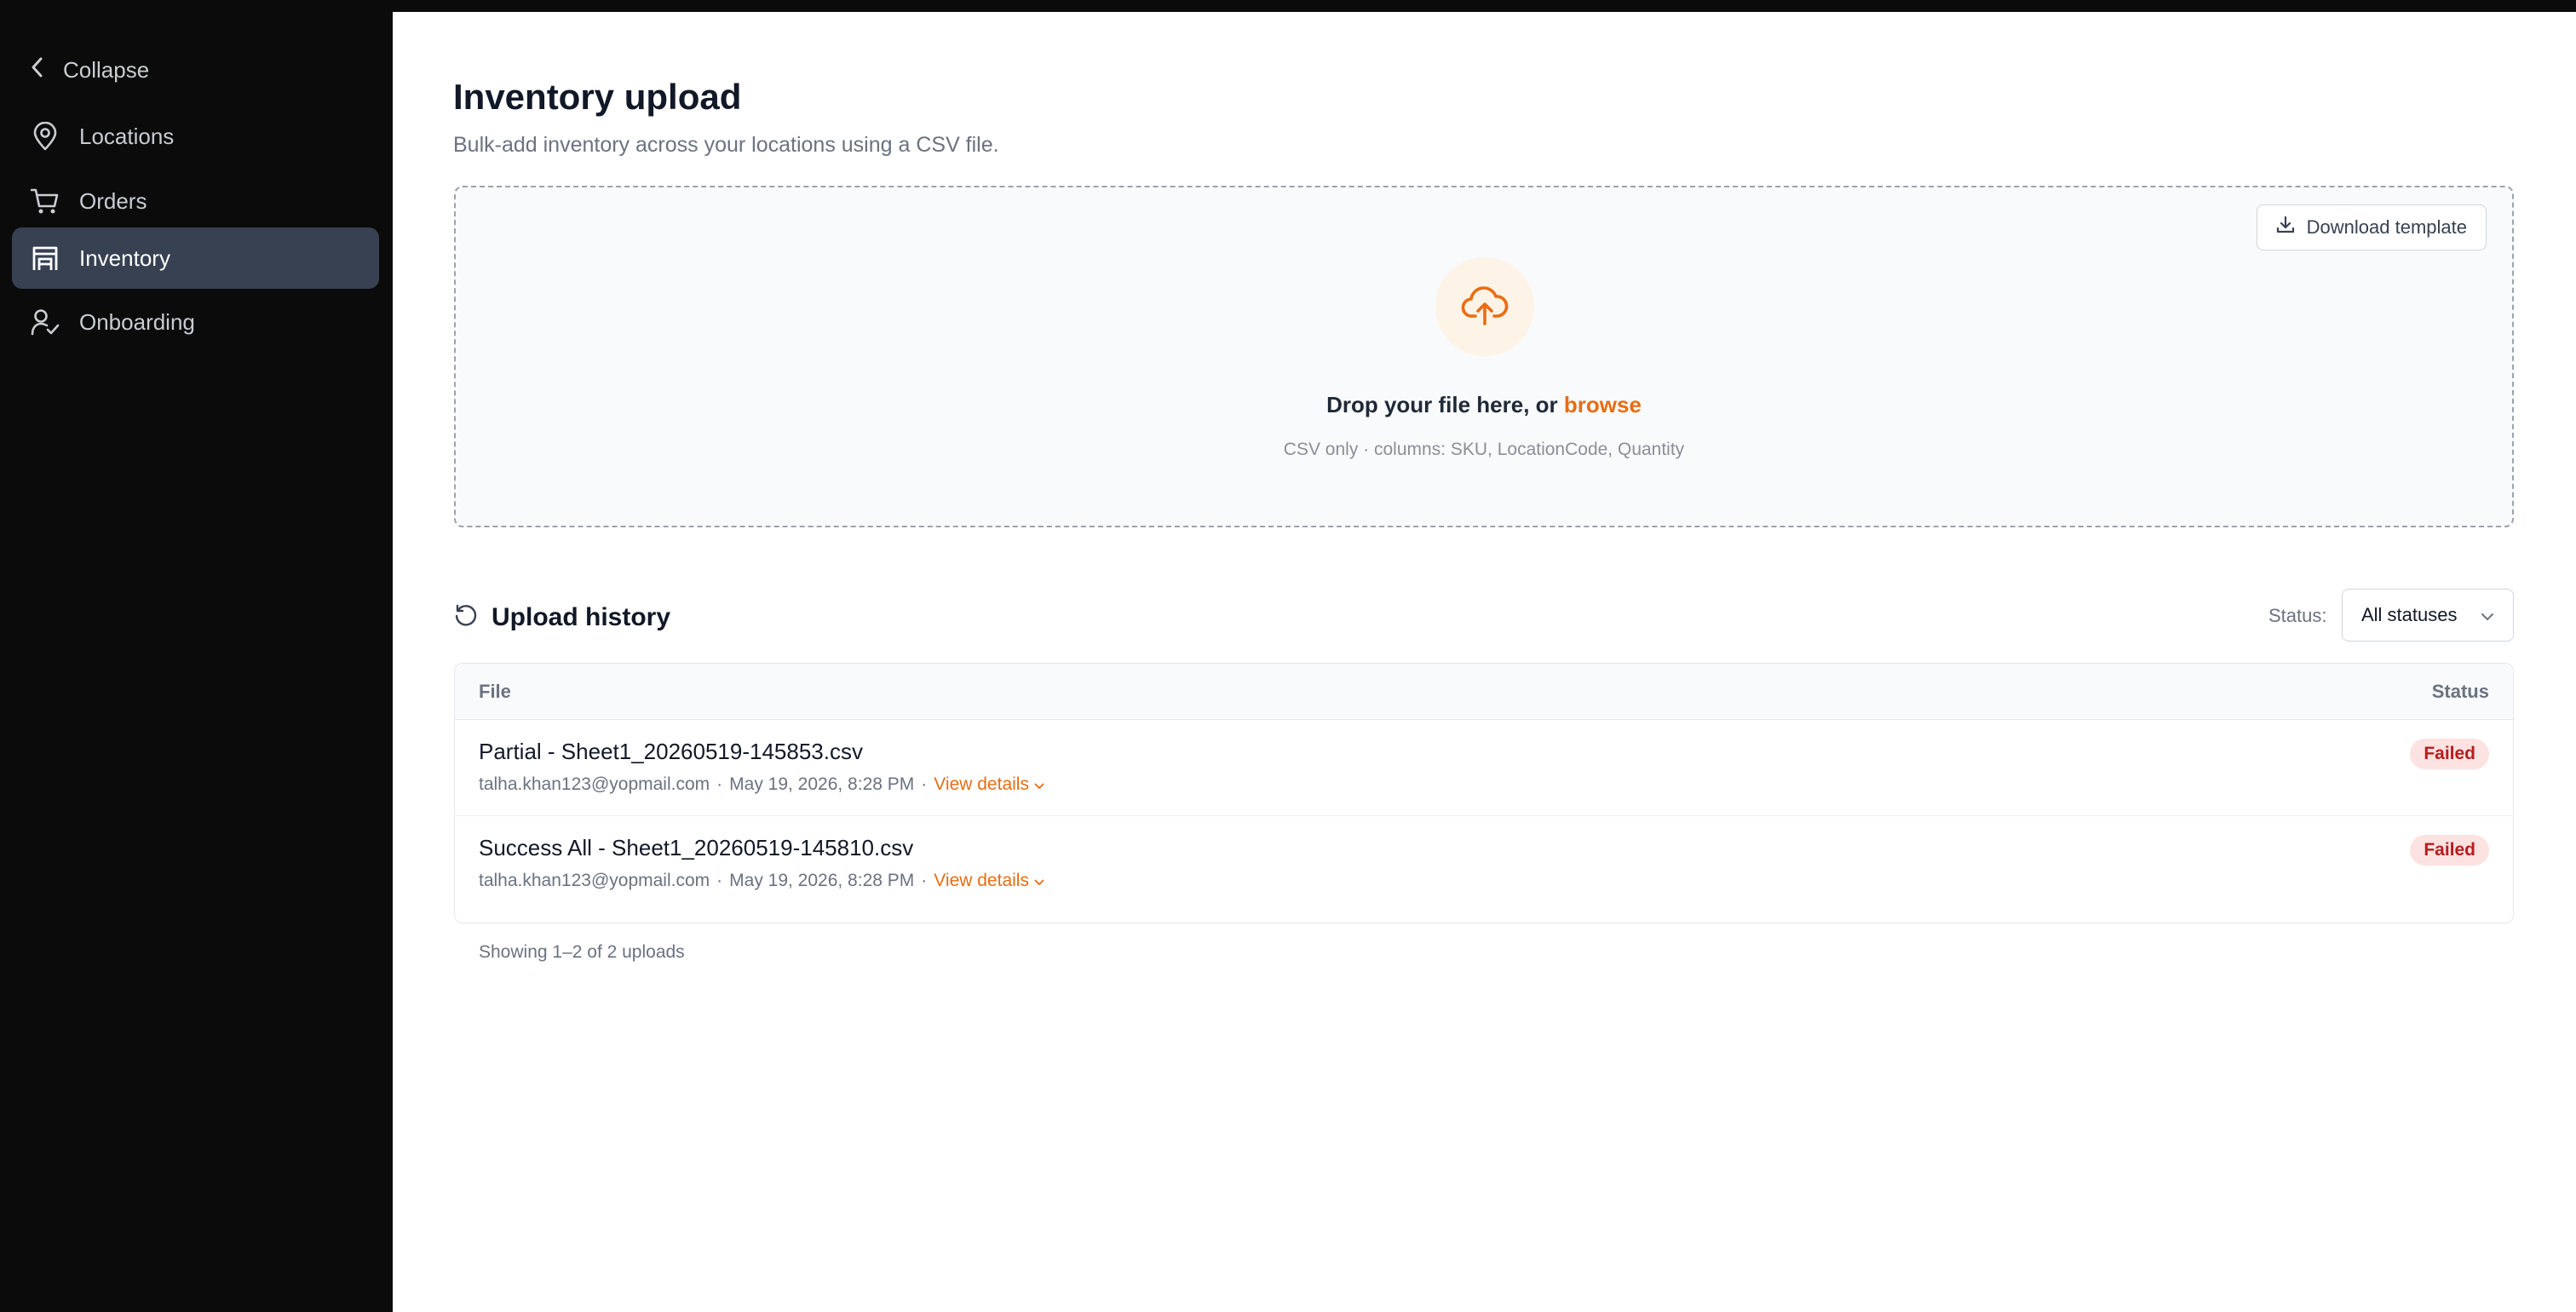  I want to click on sidebar-item-orders: Orders, so click(196, 201).